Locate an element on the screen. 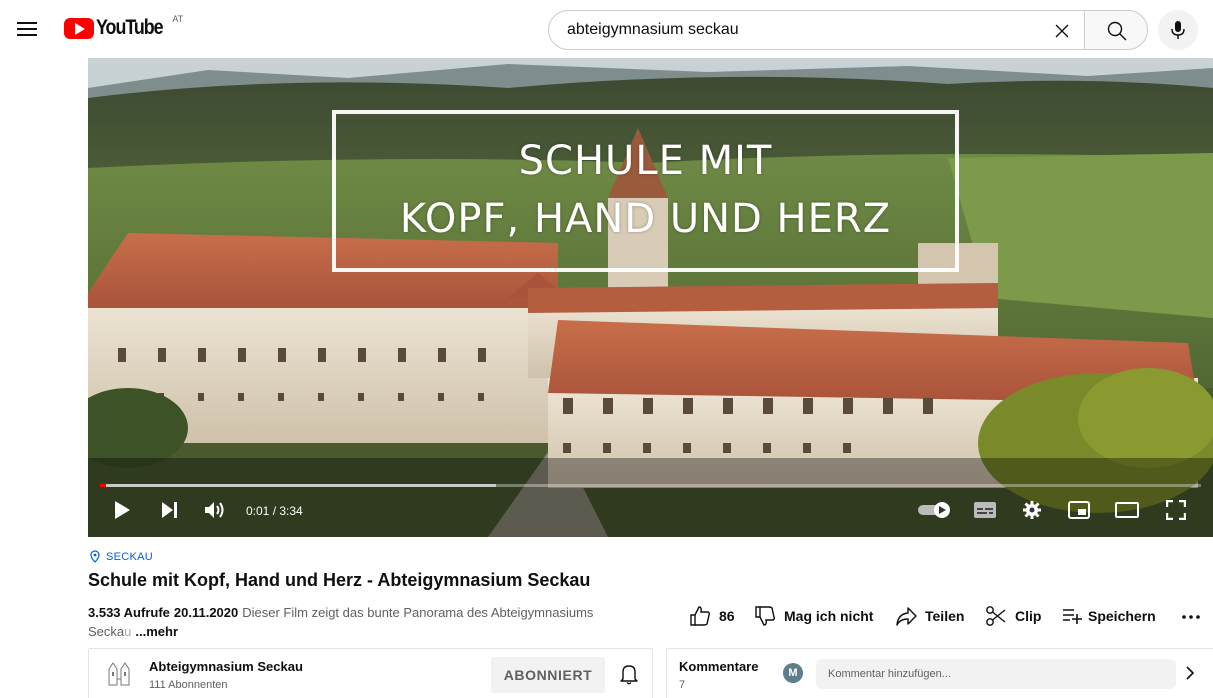  location-pin-icon is located at coordinates (95, 556).